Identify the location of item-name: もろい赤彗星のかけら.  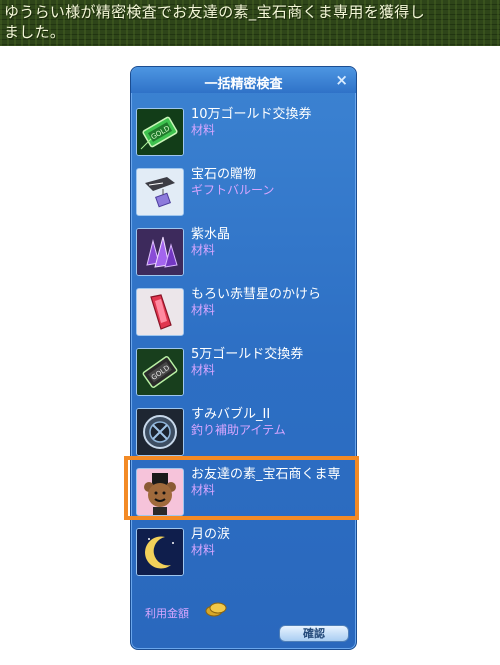
(256, 294).